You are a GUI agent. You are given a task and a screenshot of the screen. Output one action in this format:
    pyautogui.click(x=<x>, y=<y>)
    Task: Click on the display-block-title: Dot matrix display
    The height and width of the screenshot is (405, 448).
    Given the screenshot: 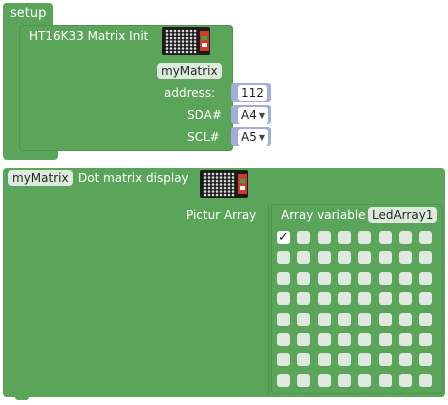 What is the action you would take?
    pyautogui.click(x=133, y=178)
    